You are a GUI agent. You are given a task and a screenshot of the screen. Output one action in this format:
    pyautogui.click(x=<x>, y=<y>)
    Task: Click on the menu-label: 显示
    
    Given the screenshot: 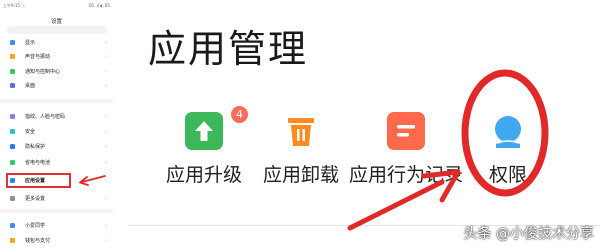 What is the action you would take?
    pyautogui.click(x=30, y=43)
    